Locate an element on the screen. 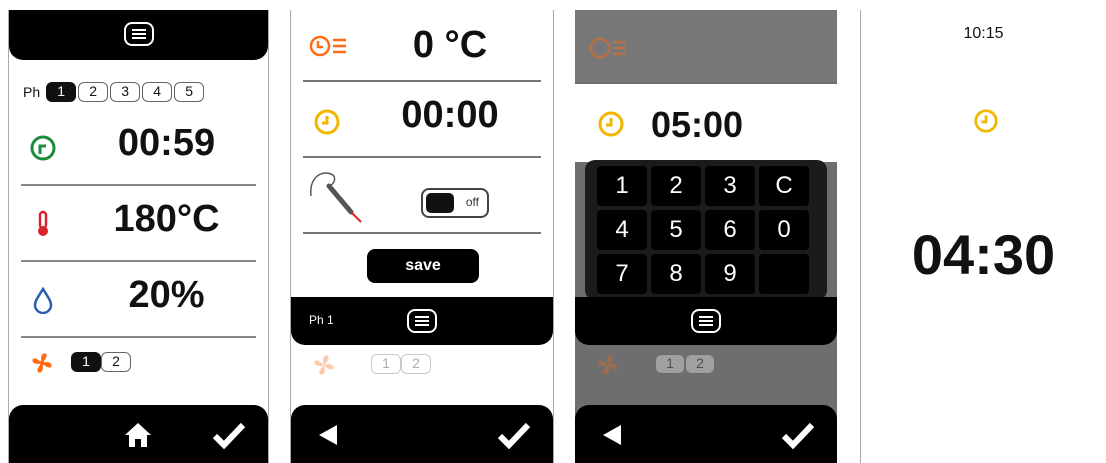  key-3: 3 is located at coordinates (730, 186).